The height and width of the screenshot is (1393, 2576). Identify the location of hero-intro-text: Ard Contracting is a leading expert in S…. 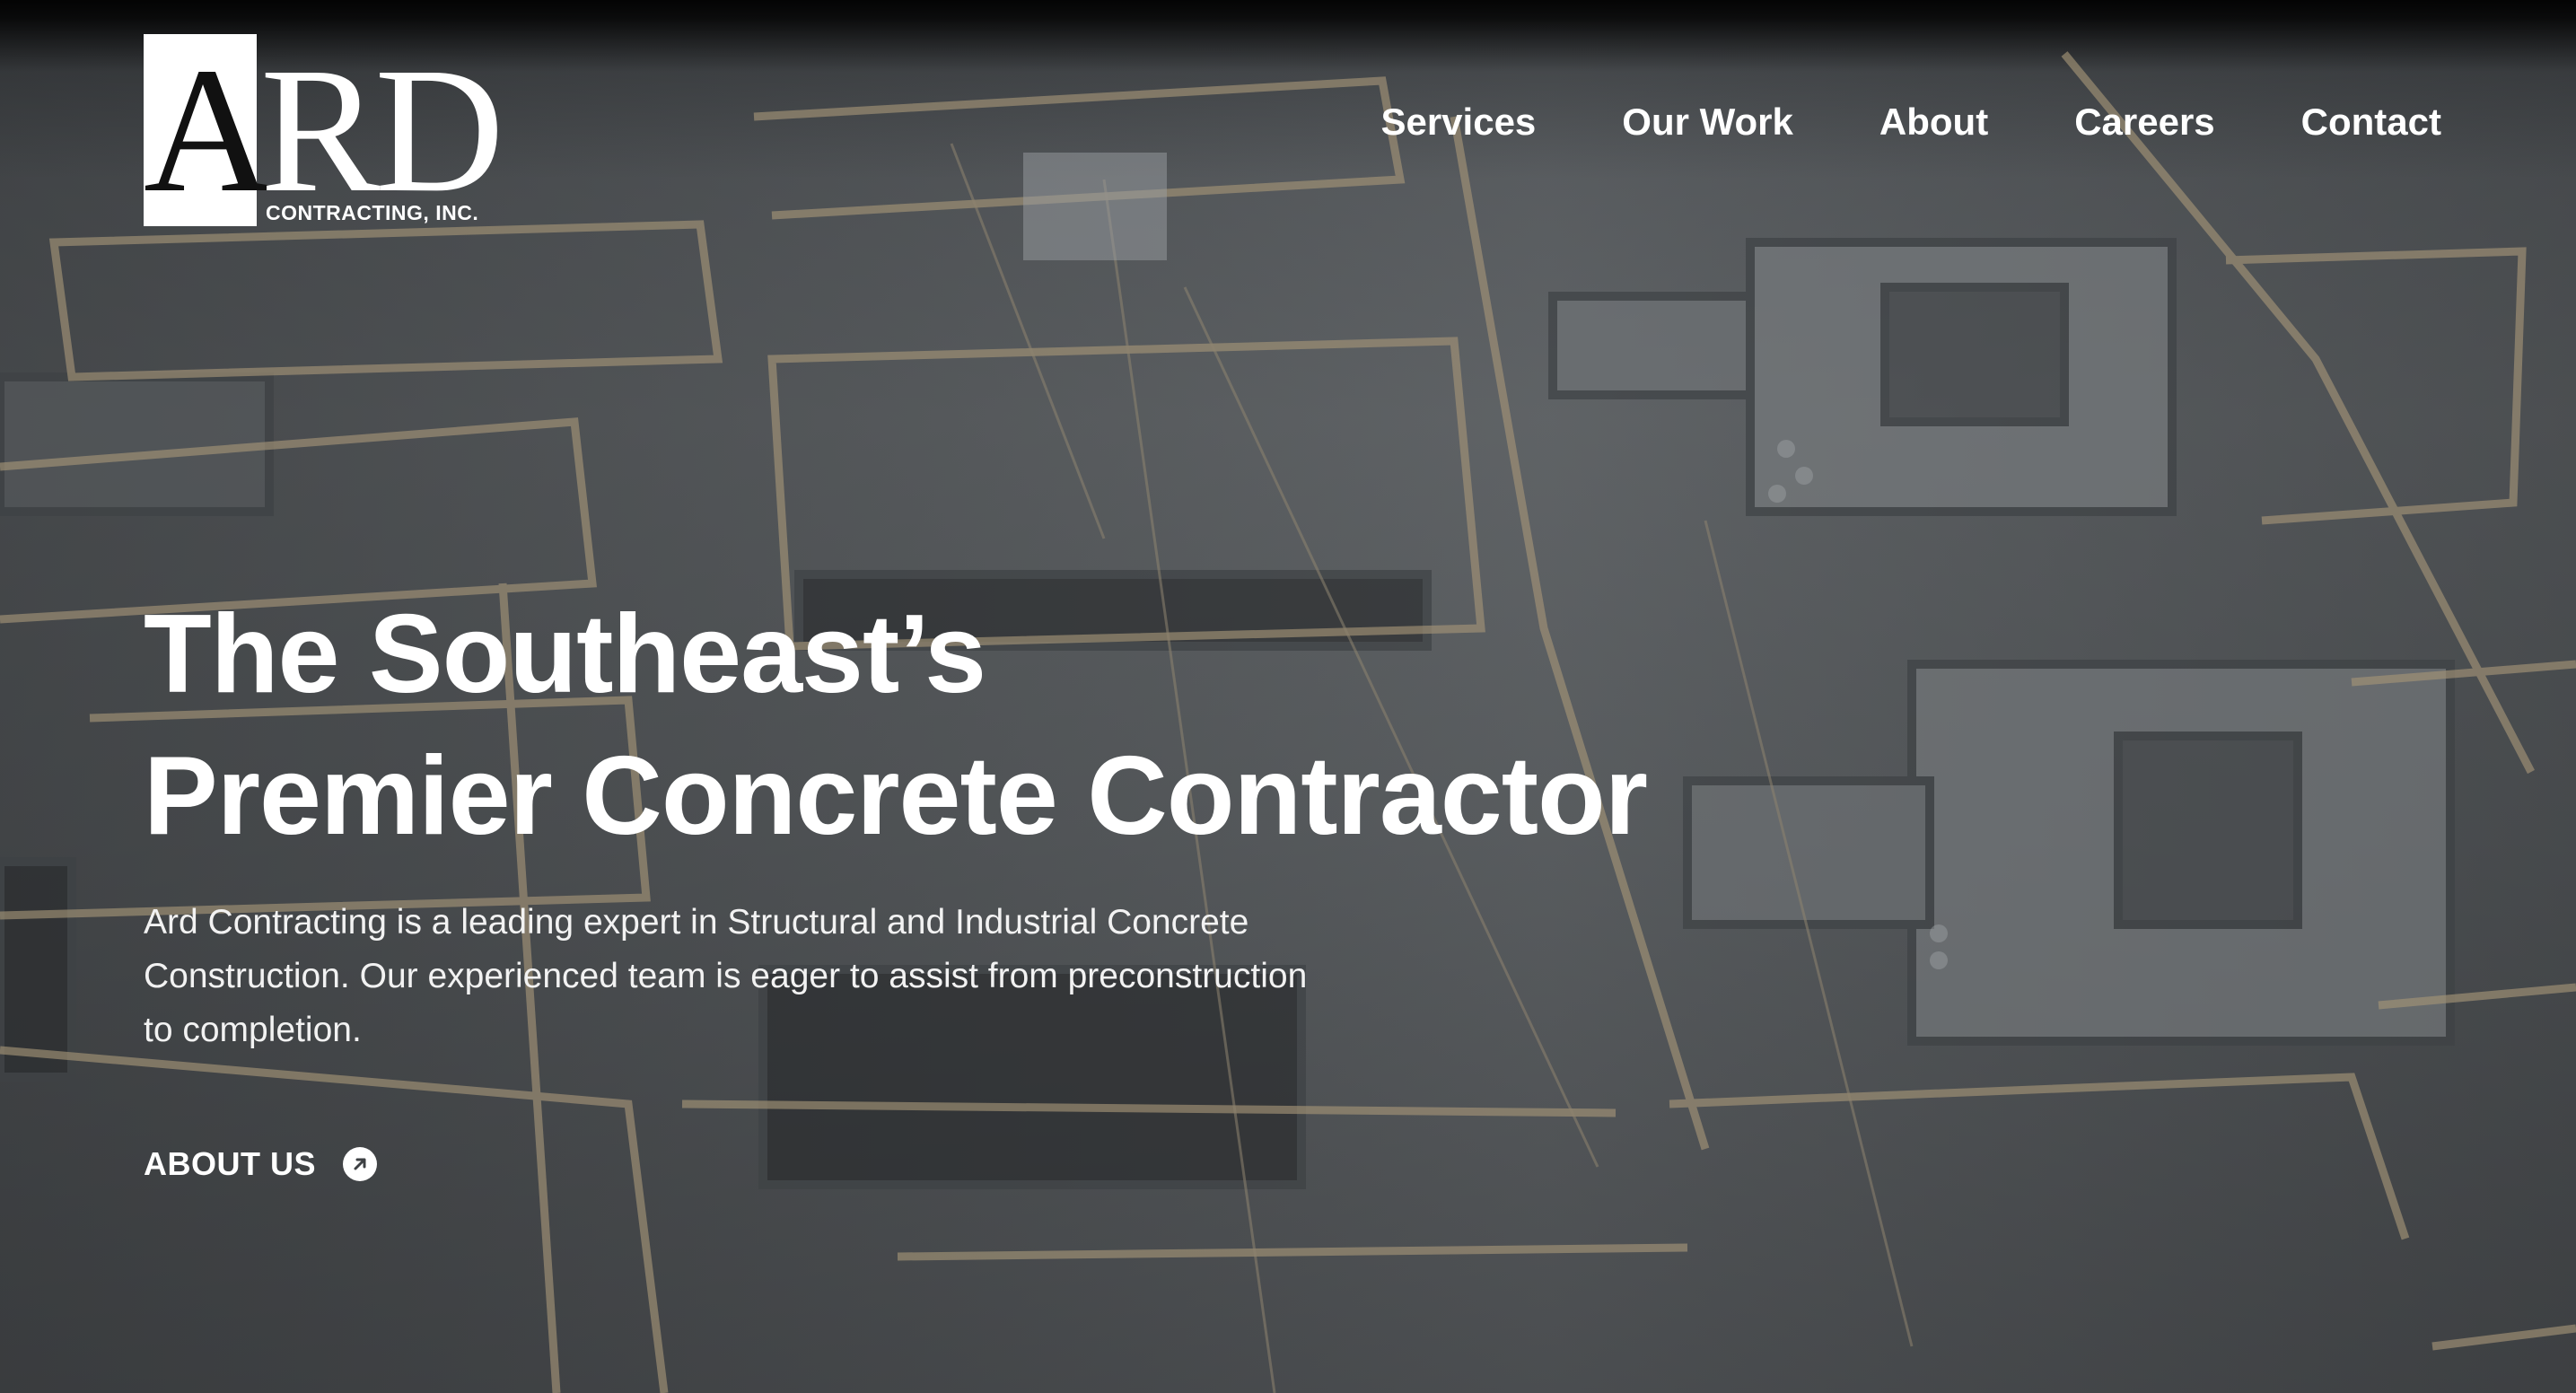
(726, 976).